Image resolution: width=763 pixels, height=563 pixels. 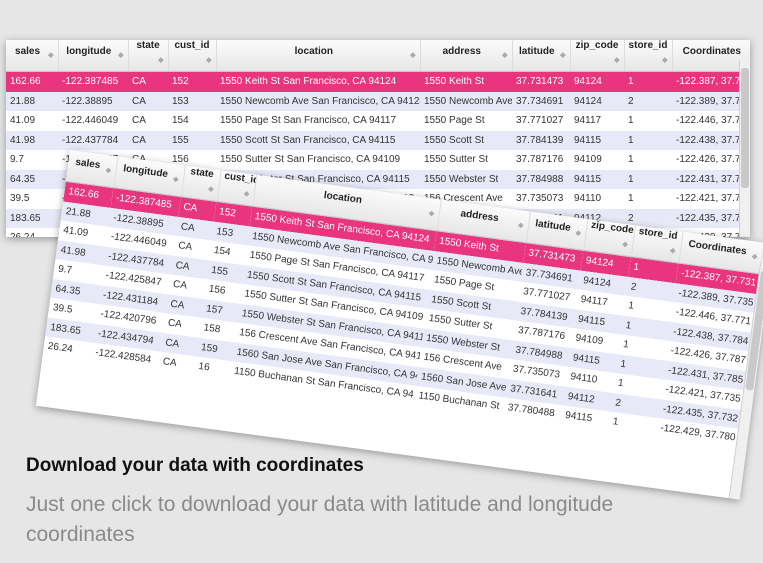 What do you see at coordinates (466, 81) in the screenshot?
I see `cell-address: 1550 Keith St` at bounding box center [466, 81].